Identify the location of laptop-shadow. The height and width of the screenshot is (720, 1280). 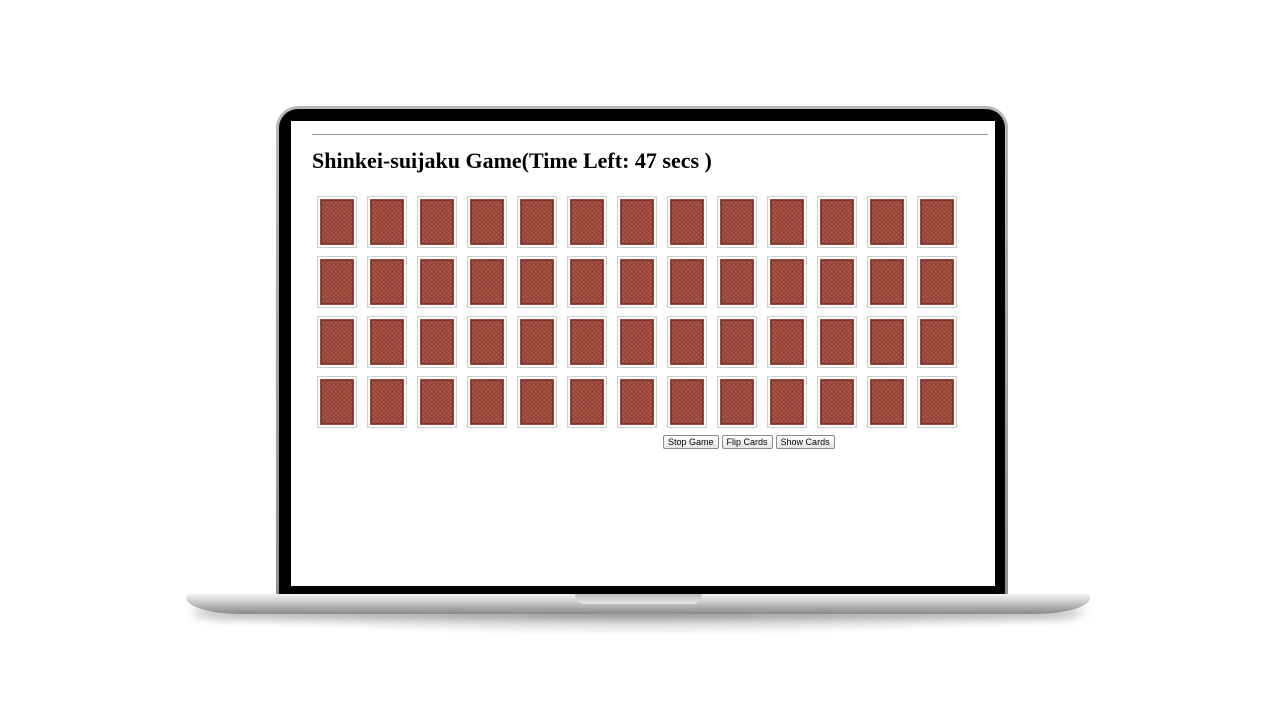
(640, 625).